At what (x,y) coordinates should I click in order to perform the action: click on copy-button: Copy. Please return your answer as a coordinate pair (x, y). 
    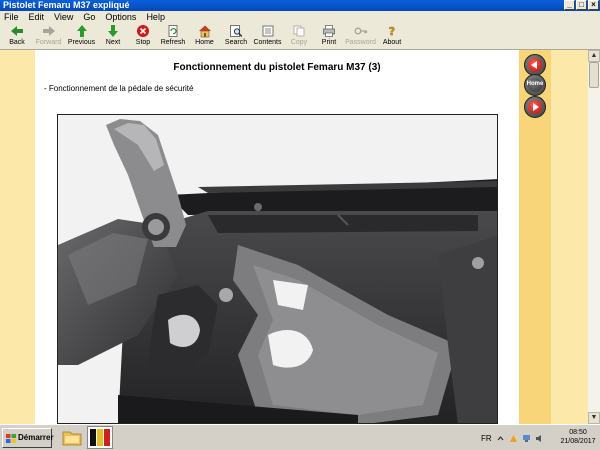
    Looking at the image, I should click on (299, 36).